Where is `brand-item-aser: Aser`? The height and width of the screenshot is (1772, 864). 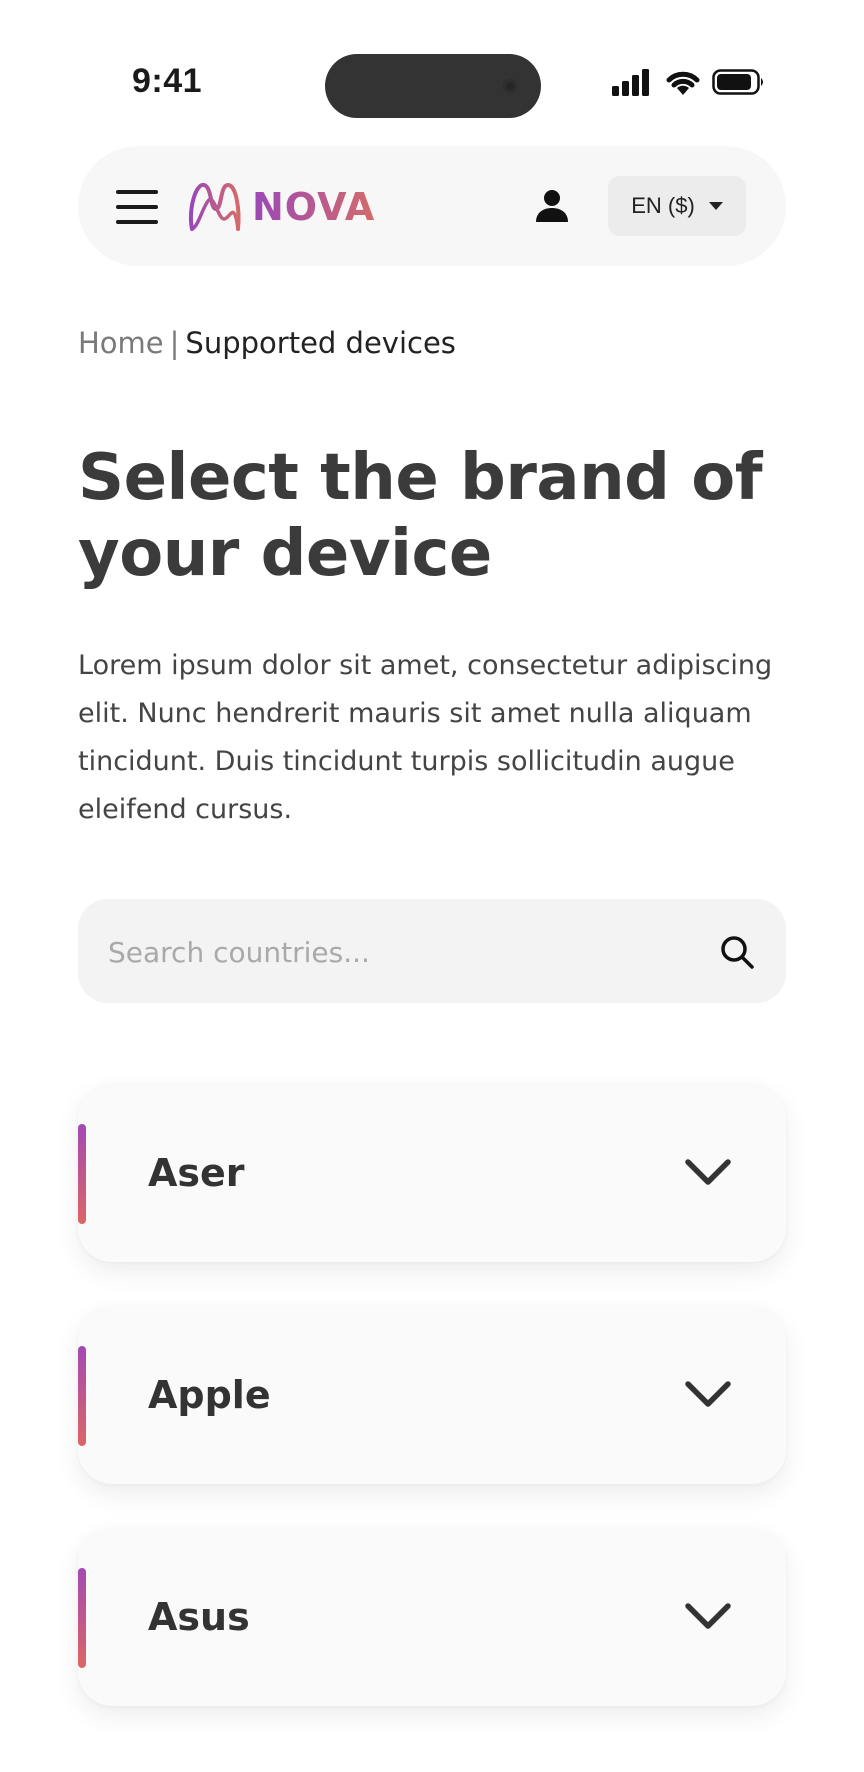
brand-item-aser: Aser is located at coordinates (432, 1173).